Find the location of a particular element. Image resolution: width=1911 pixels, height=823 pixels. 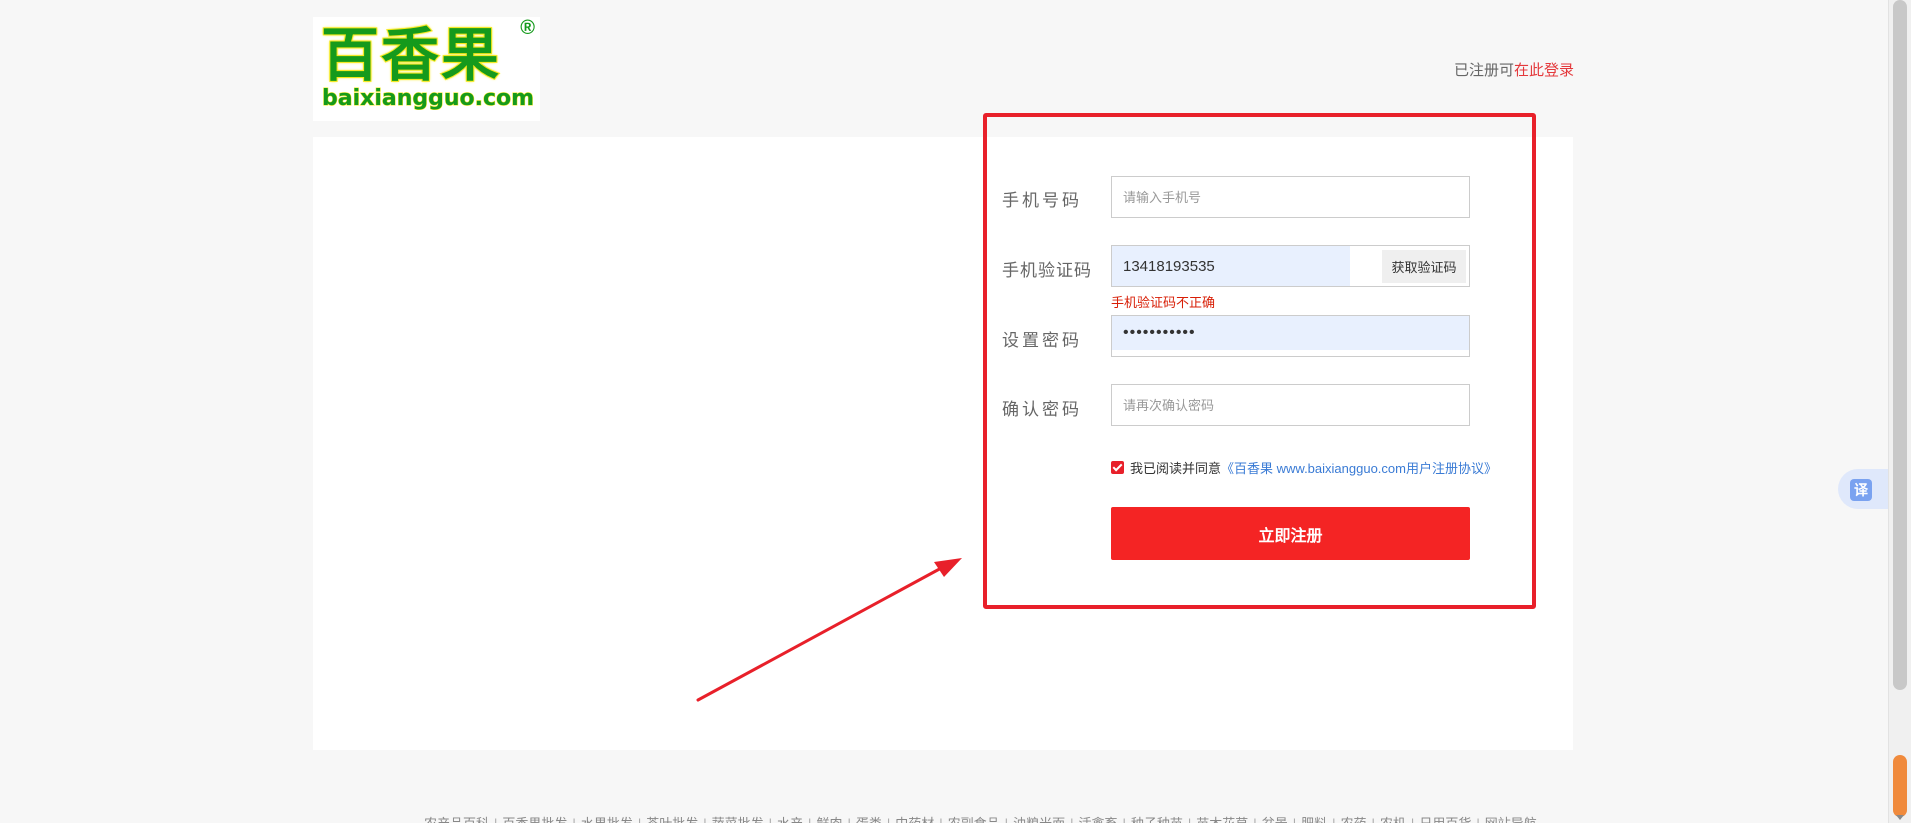

password-input is located at coordinates (1290, 333).